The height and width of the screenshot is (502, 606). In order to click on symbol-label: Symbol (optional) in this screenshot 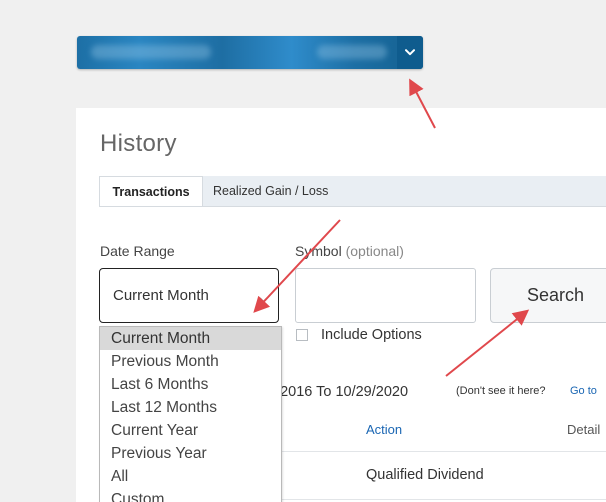, I will do `click(349, 251)`.